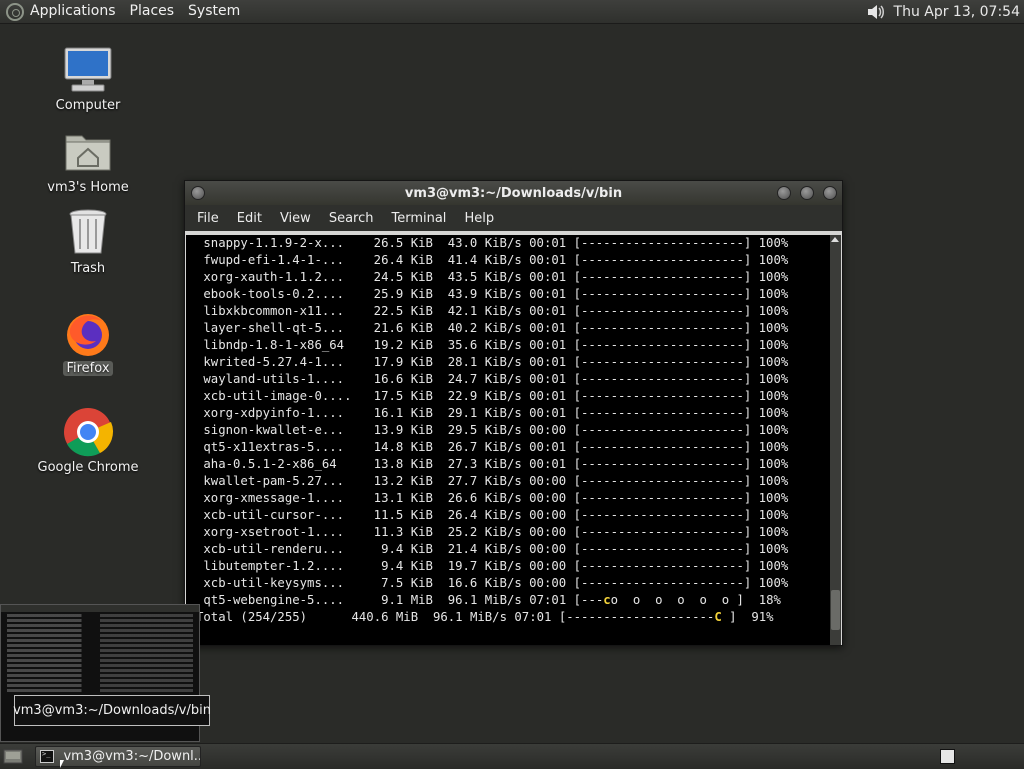 The height and width of the screenshot is (769, 1024). I want to click on panel-clock: Thu Apr 13, 07:54, so click(959, 12).